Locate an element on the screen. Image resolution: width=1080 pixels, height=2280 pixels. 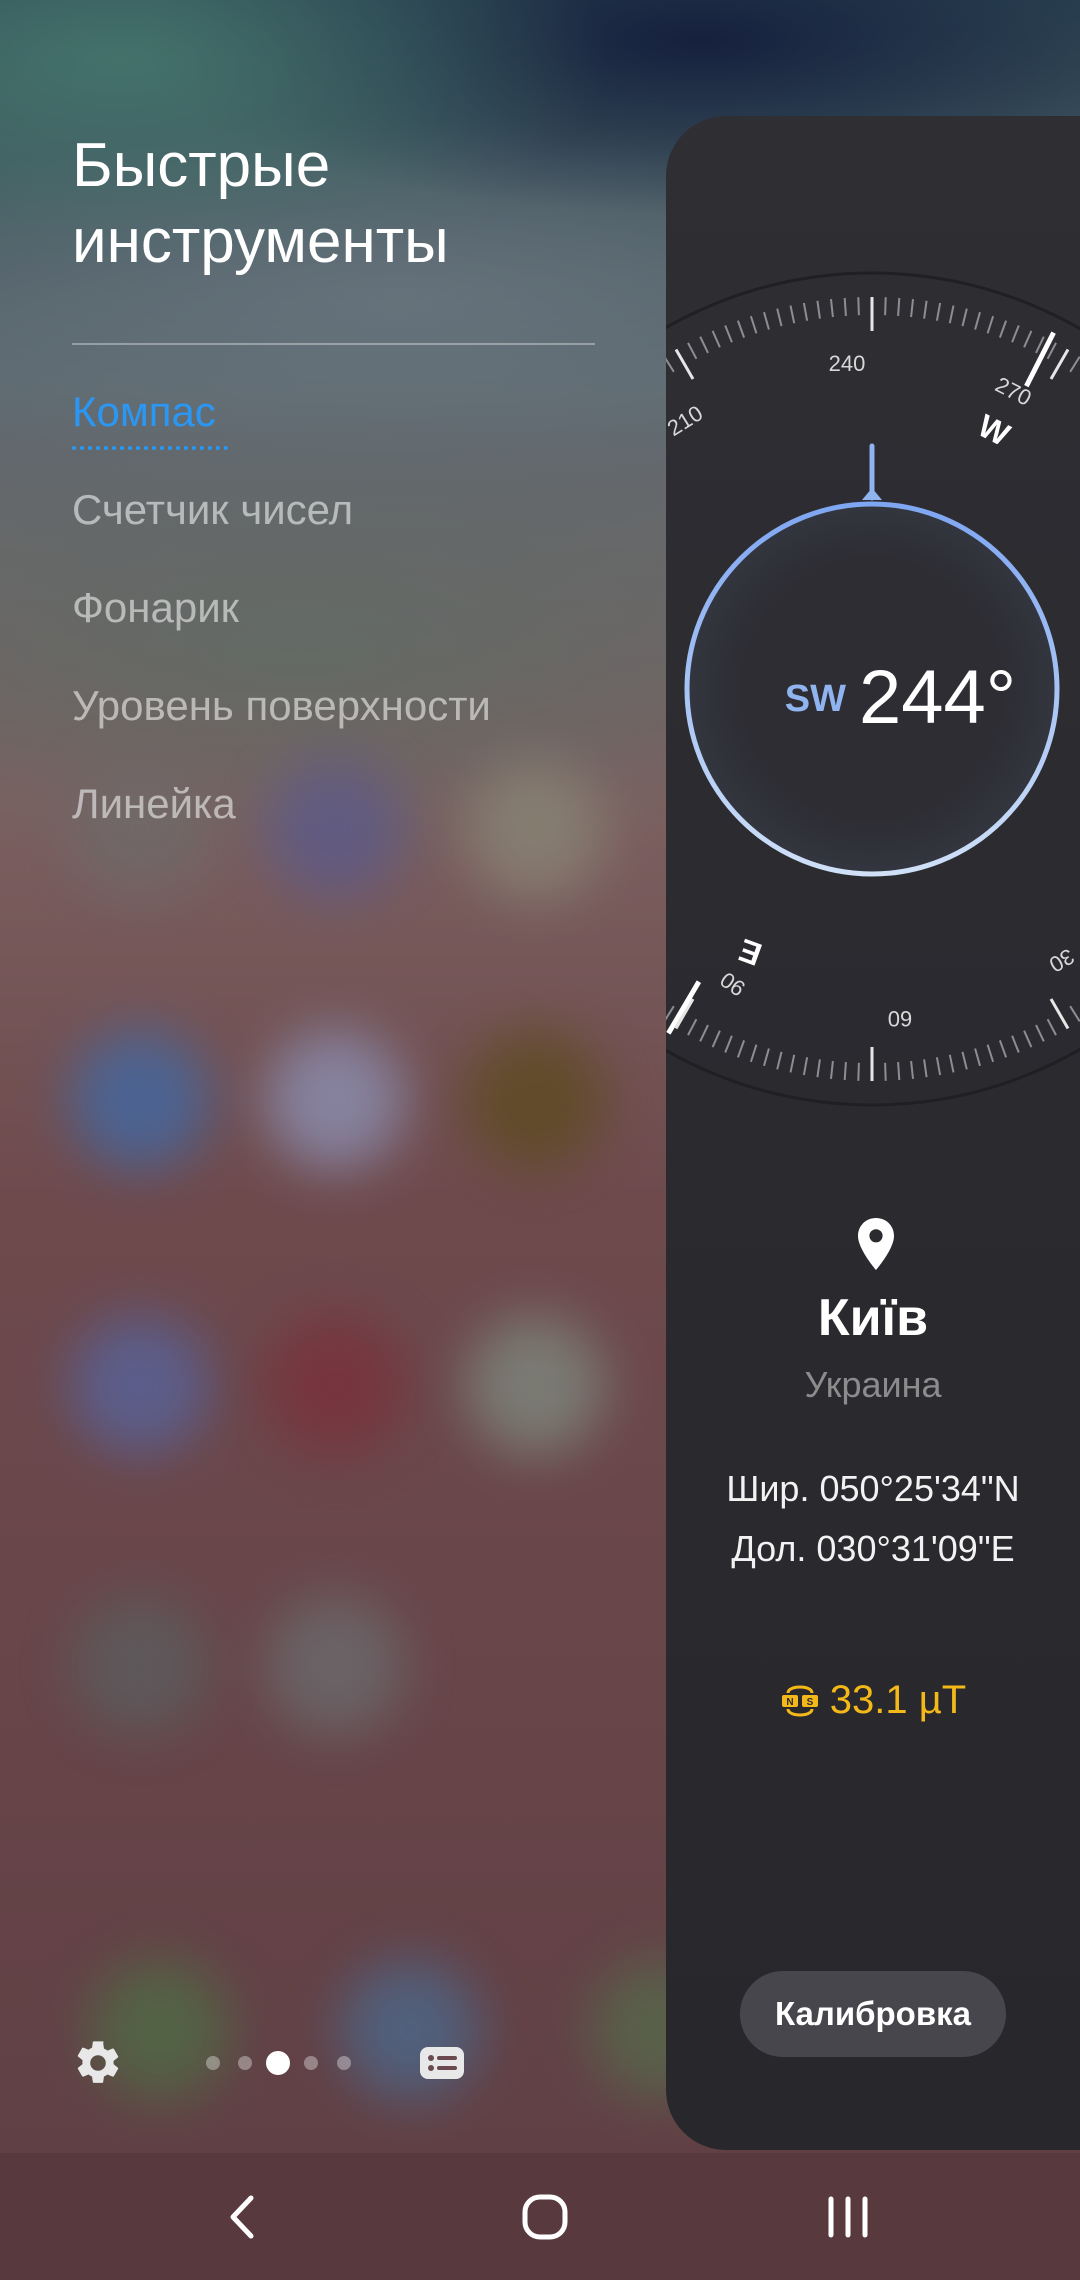
svg-text: N is located at coordinates (789, 1702).